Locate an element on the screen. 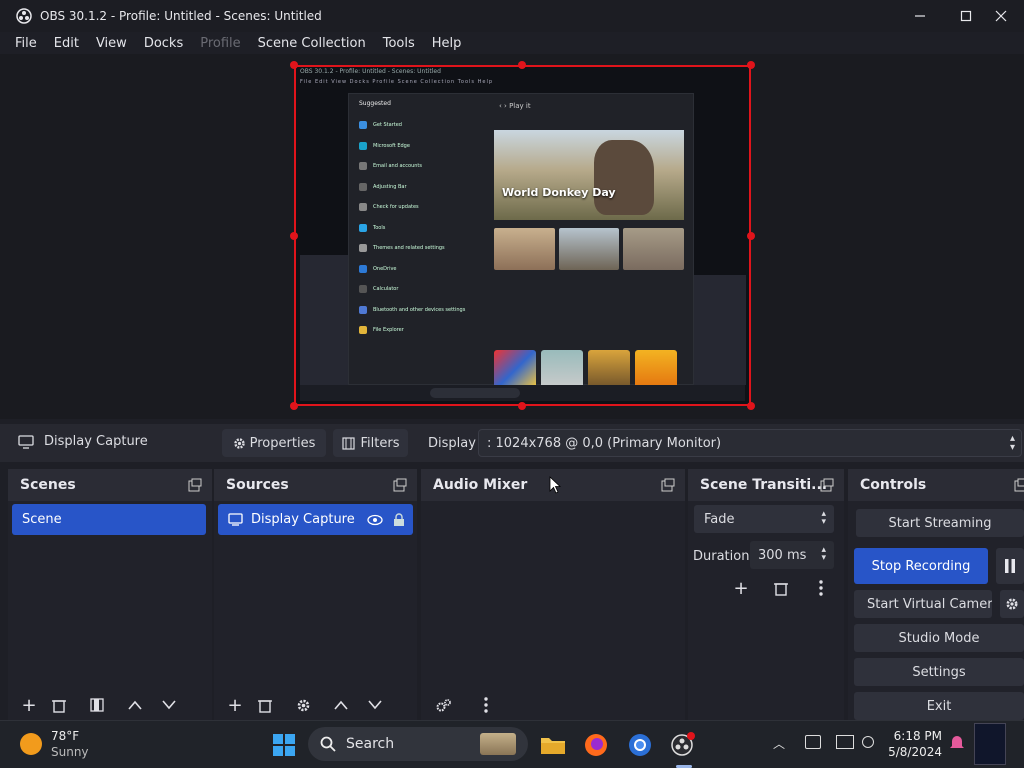 This screenshot has height=768, width=1024. properties-button: Properties is located at coordinates (274, 443).